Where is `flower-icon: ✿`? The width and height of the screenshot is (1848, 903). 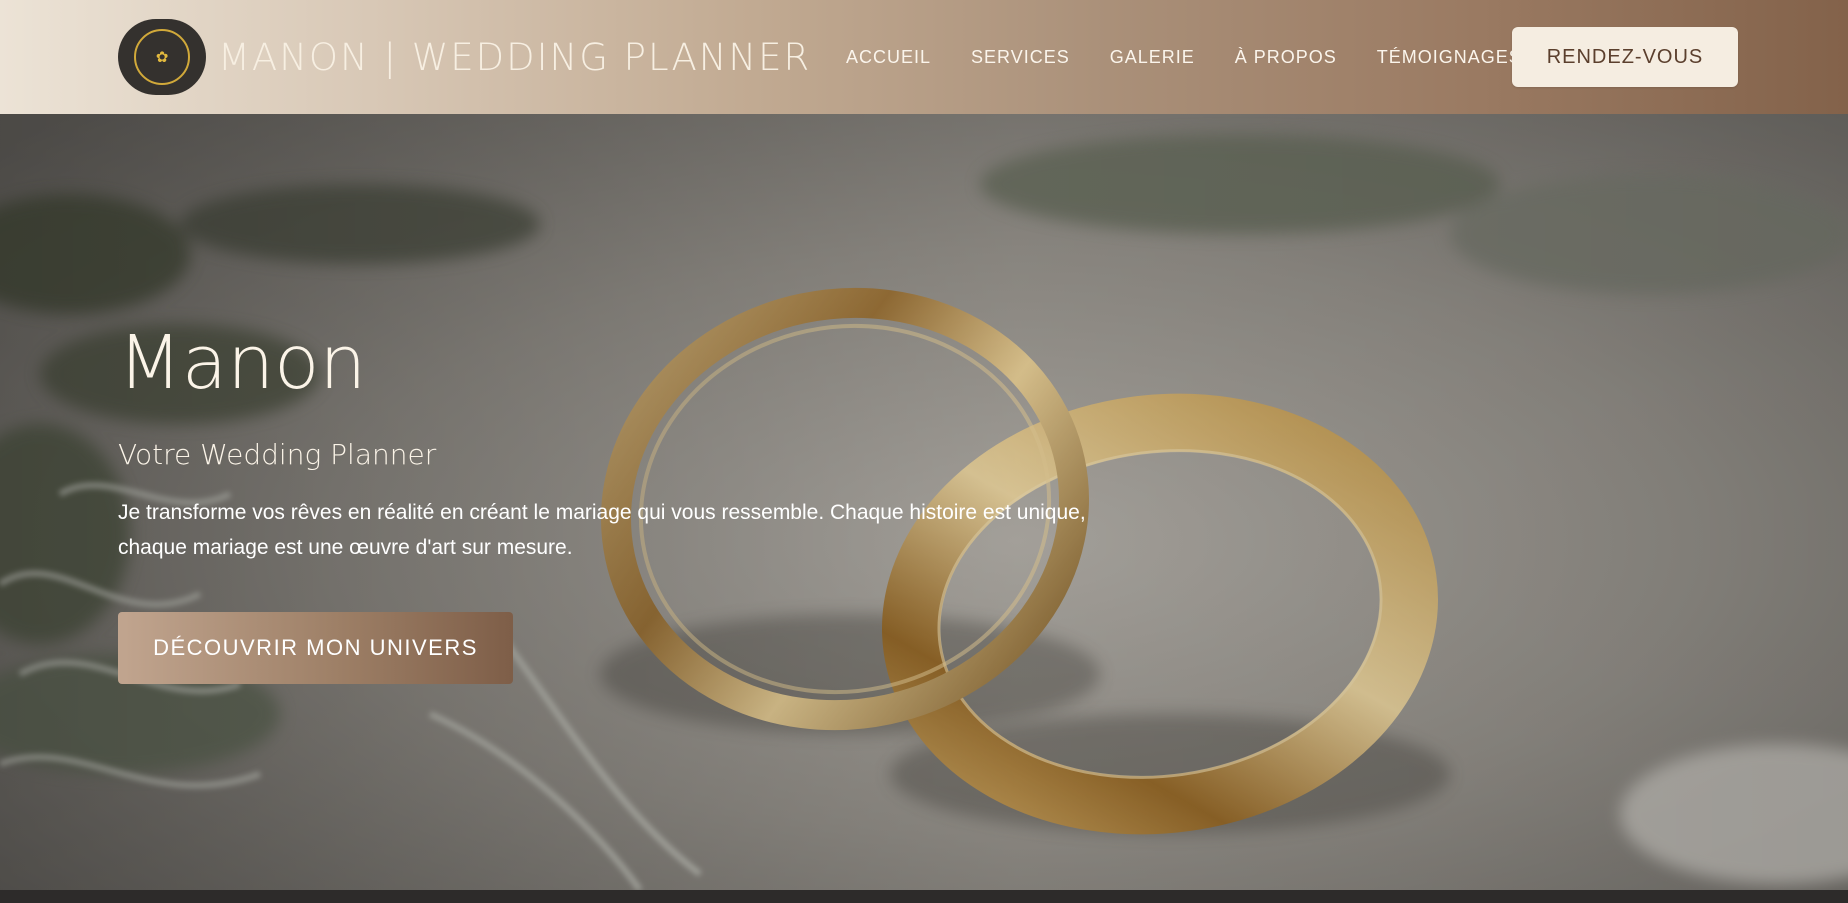
flower-icon: ✿ is located at coordinates (162, 57).